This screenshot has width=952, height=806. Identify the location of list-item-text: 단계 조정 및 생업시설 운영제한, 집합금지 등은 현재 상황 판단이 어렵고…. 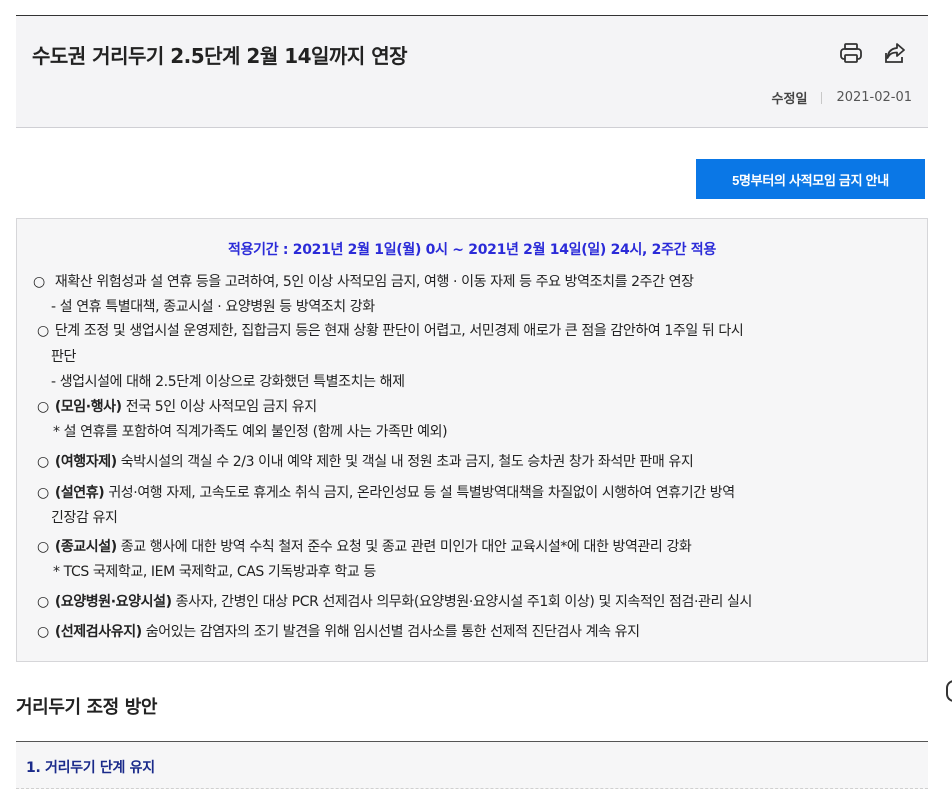
(399, 331).